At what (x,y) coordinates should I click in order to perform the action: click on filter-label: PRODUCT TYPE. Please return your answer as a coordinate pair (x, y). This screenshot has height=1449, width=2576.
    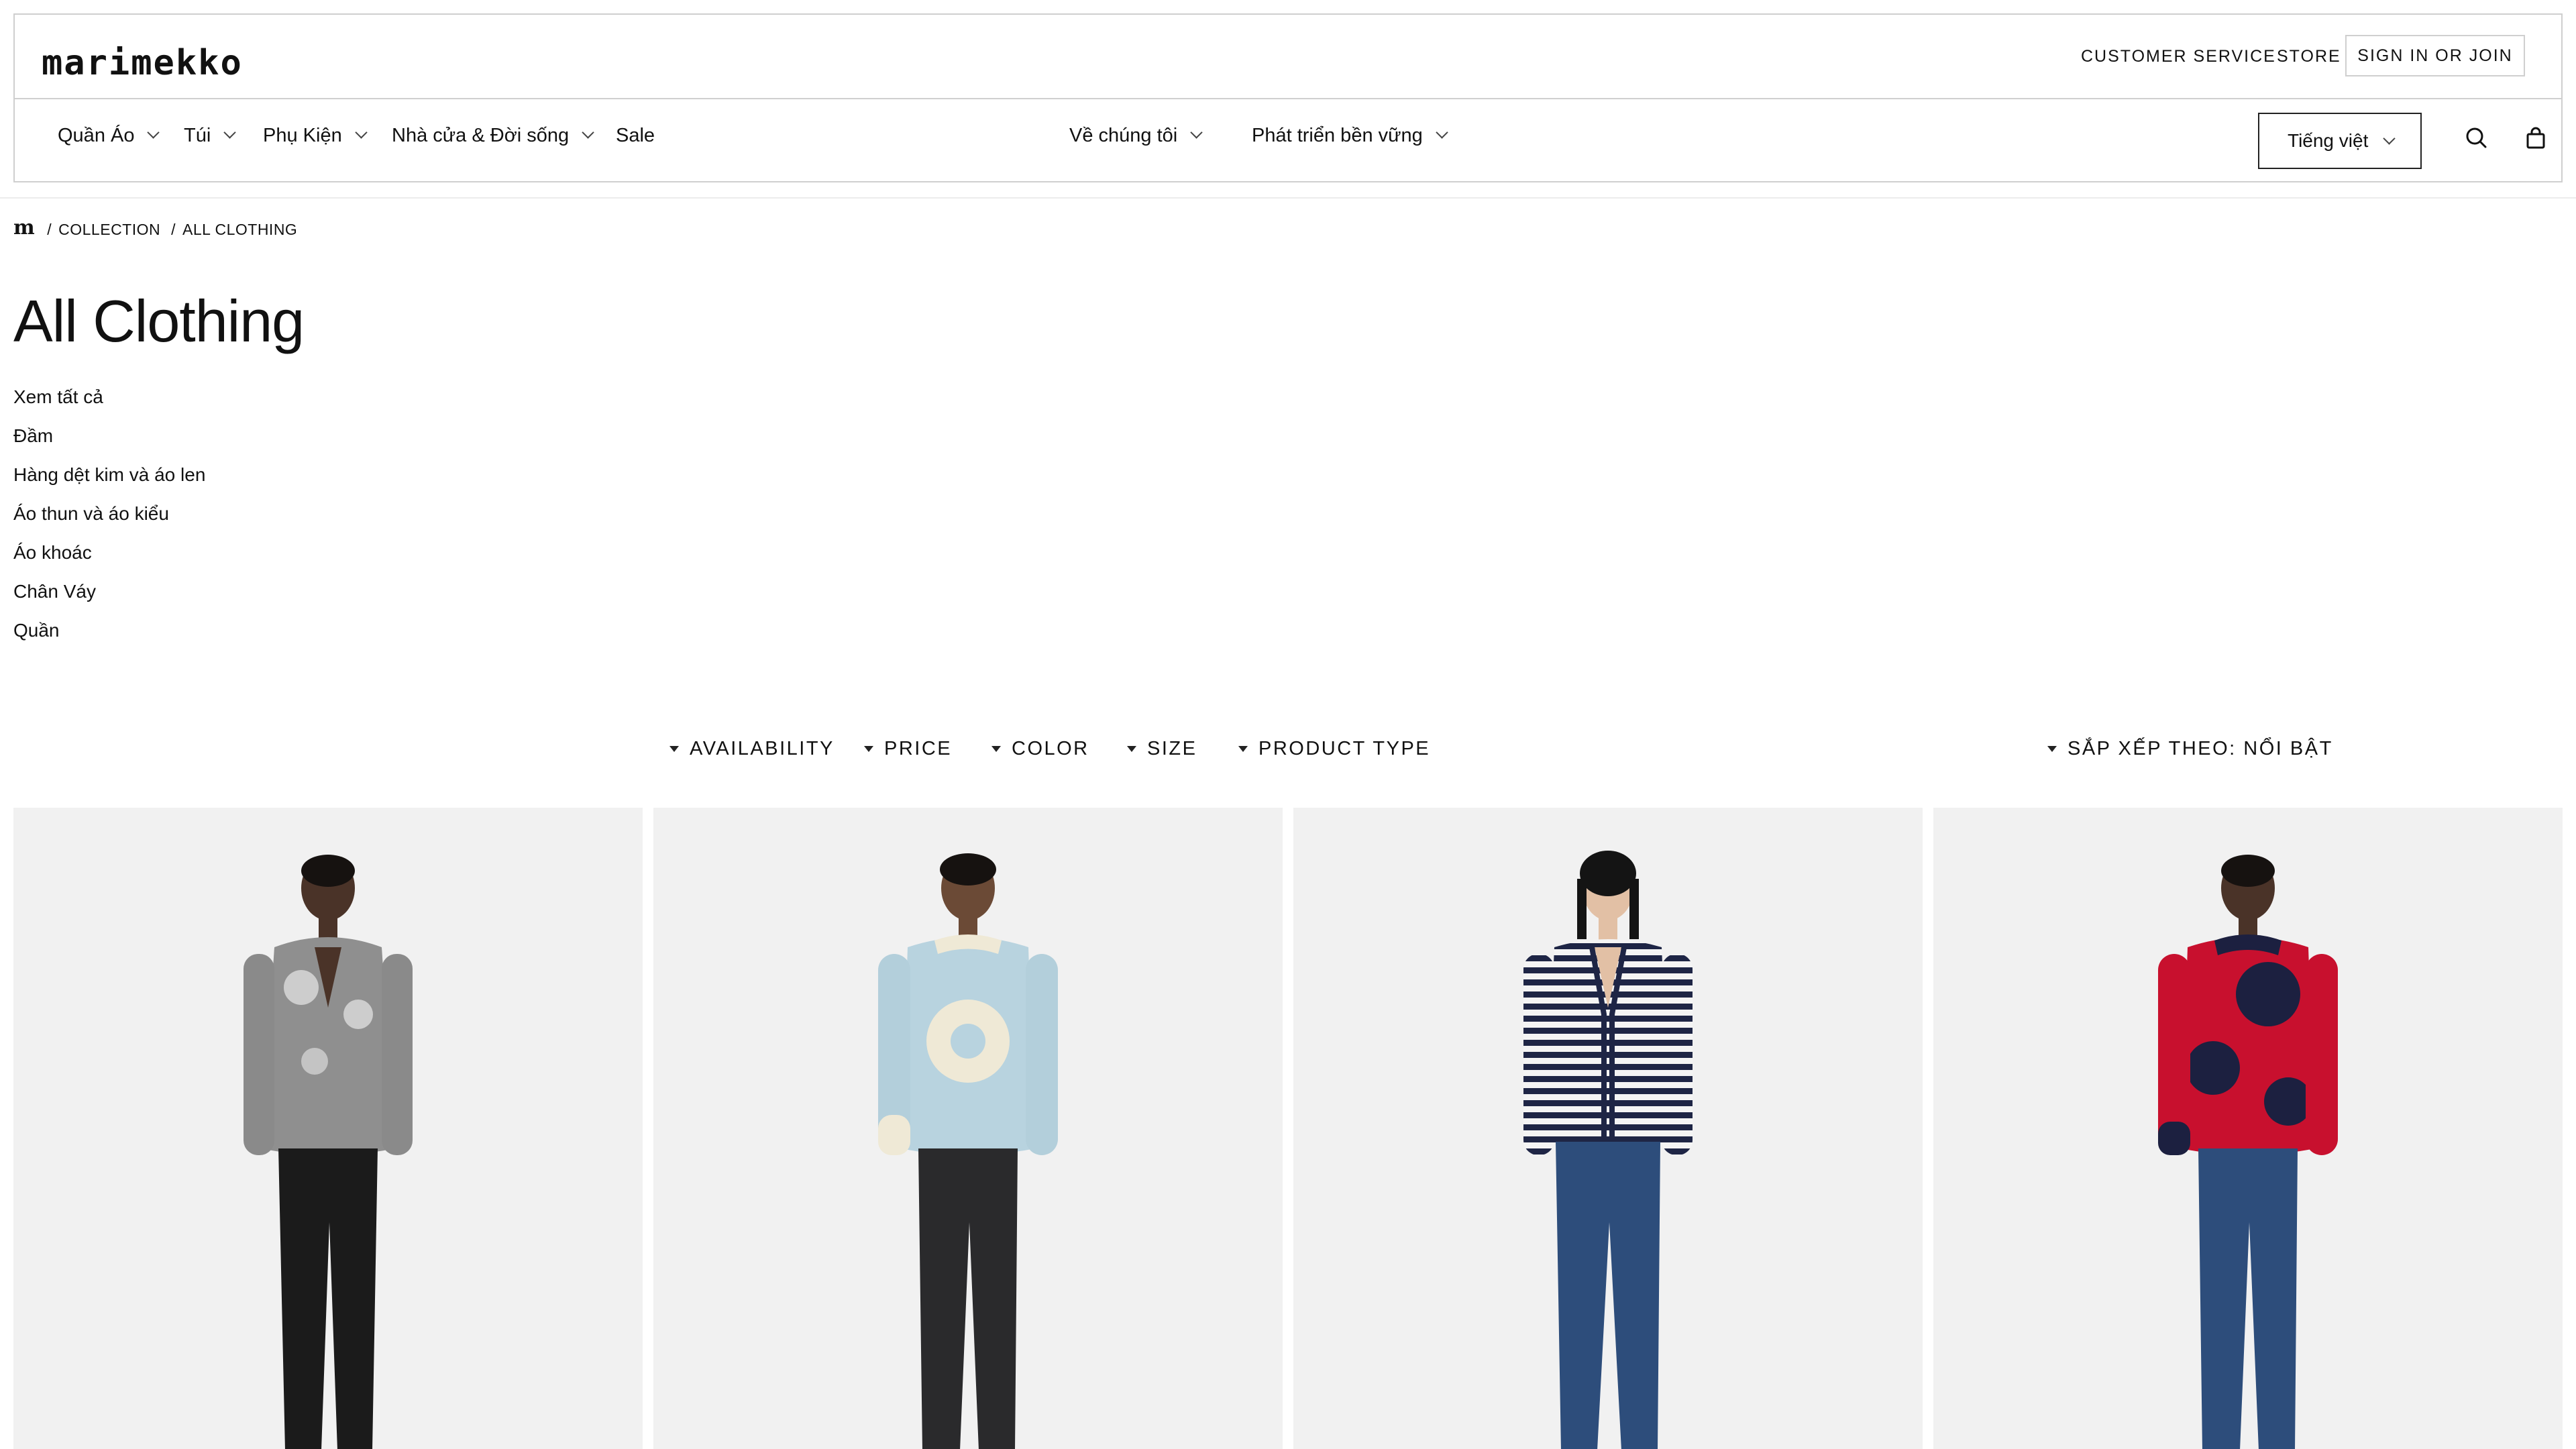
    Looking at the image, I should click on (1344, 748).